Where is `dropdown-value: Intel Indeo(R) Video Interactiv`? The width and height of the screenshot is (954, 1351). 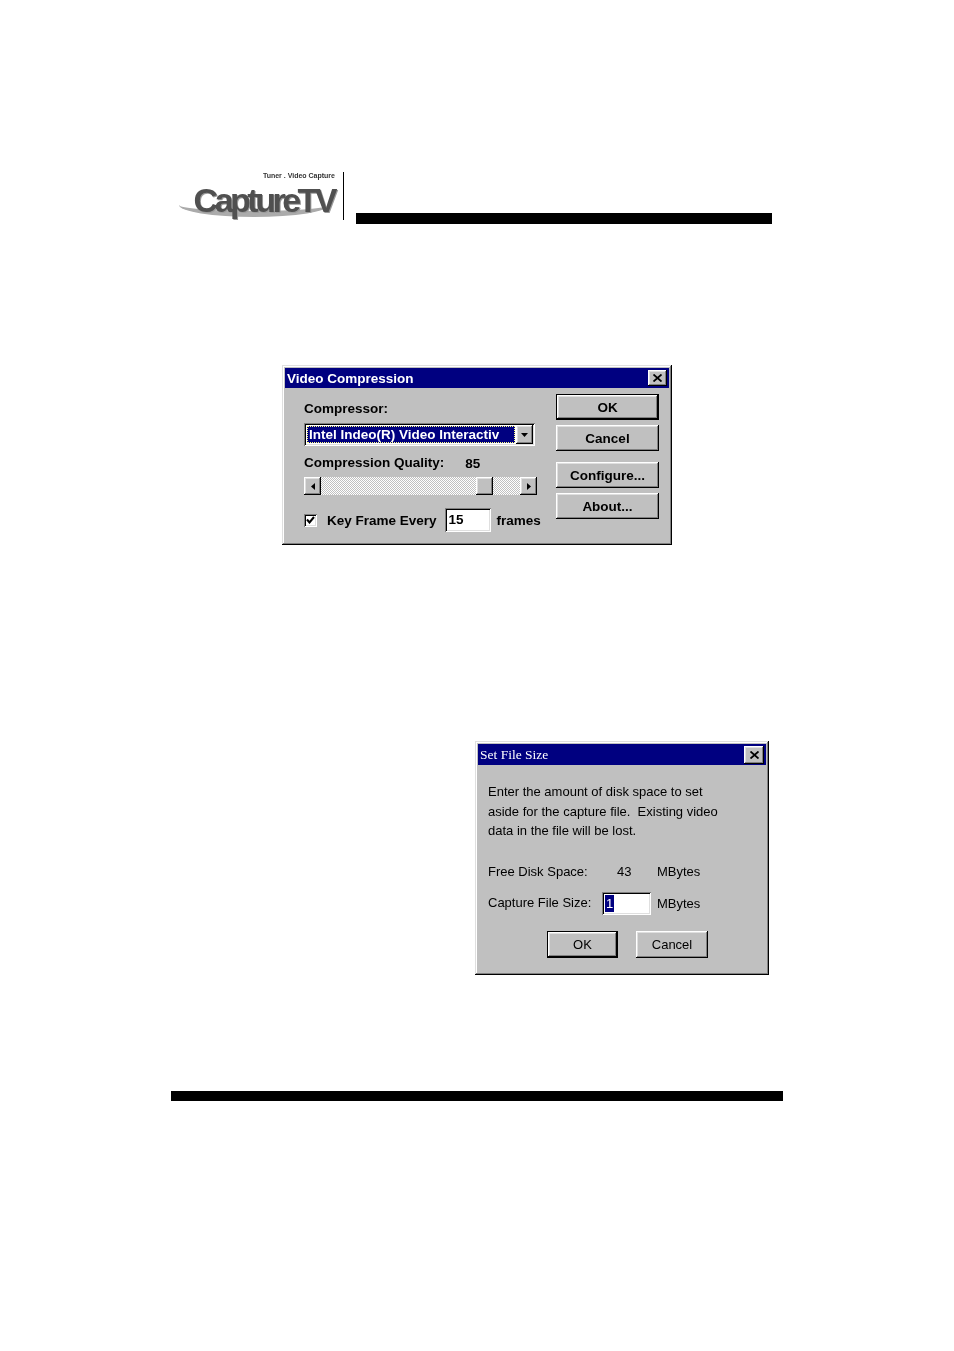 dropdown-value: Intel Indeo(R) Video Interactiv is located at coordinates (411, 434).